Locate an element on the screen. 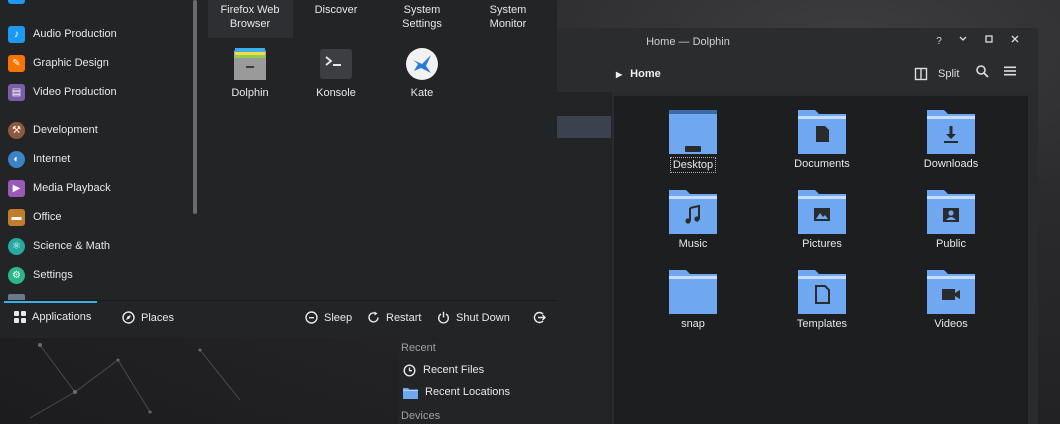 The image size is (1060, 424). app-kate: Kate is located at coordinates (422, 73).